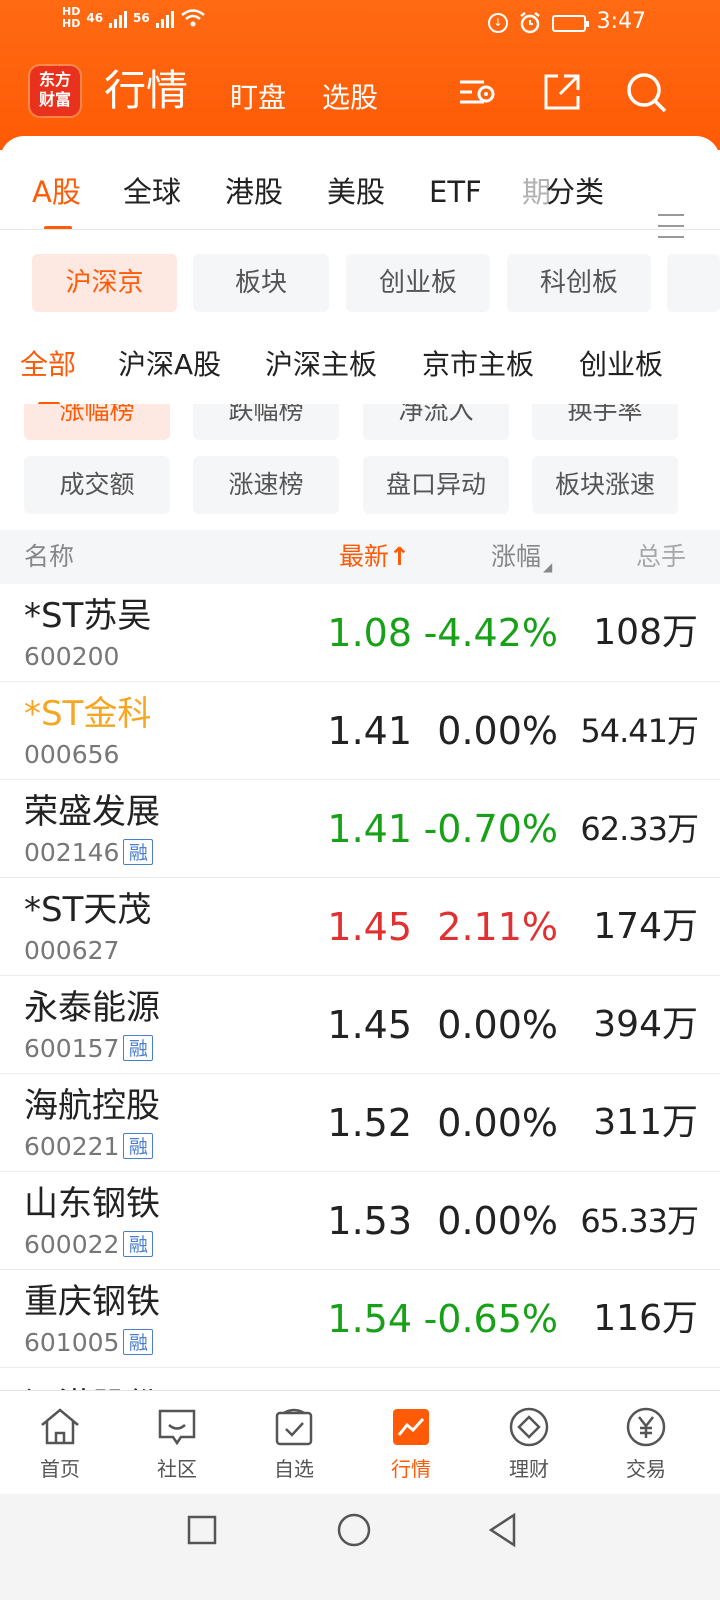 This screenshot has height=1600, width=720. What do you see at coordinates (369, 1221) in the screenshot?
I see `stock-latest-price: 1.53` at bounding box center [369, 1221].